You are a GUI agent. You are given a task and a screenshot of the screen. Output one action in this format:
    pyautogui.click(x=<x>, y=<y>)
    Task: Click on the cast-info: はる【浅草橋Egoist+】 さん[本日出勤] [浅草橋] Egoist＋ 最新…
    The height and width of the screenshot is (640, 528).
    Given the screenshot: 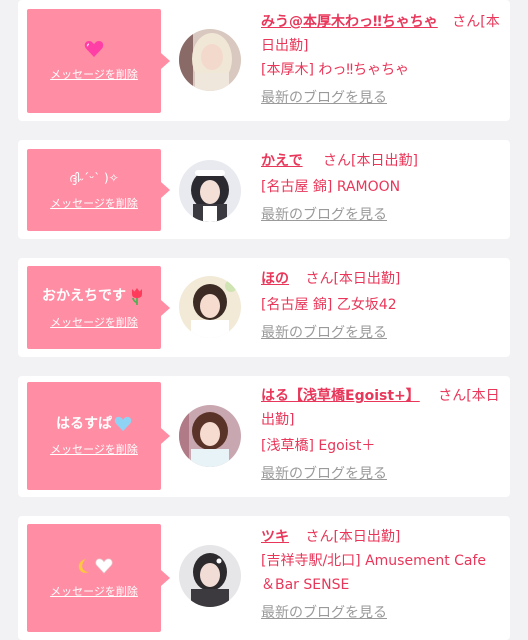 What is the action you would take?
    pyautogui.click(x=381, y=435)
    